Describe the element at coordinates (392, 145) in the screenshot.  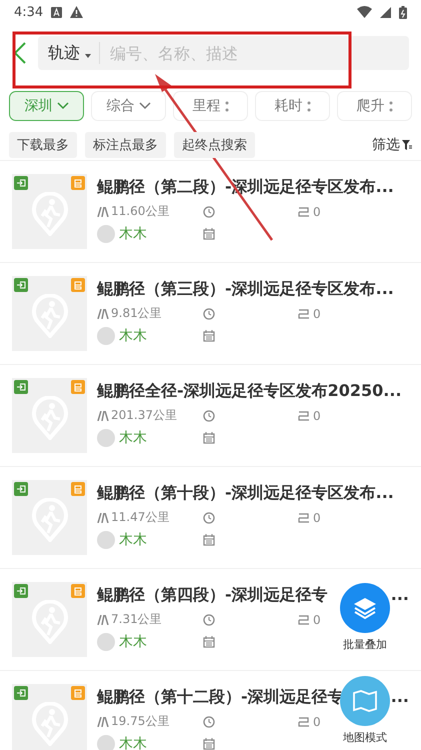
I see `filter-button: 筛选` at that location.